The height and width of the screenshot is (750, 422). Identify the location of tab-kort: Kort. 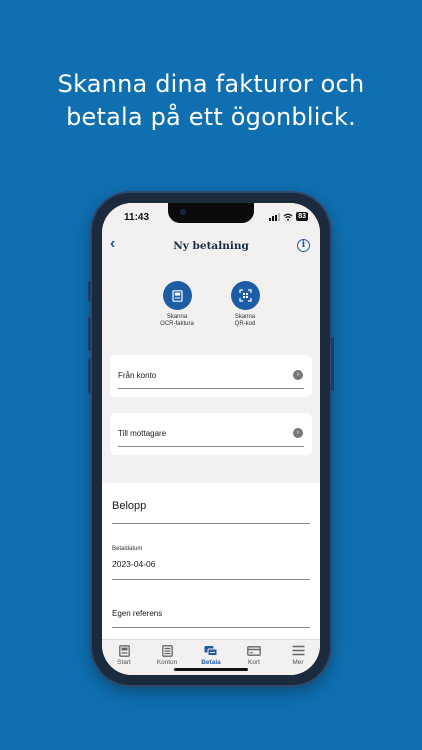
(254, 655).